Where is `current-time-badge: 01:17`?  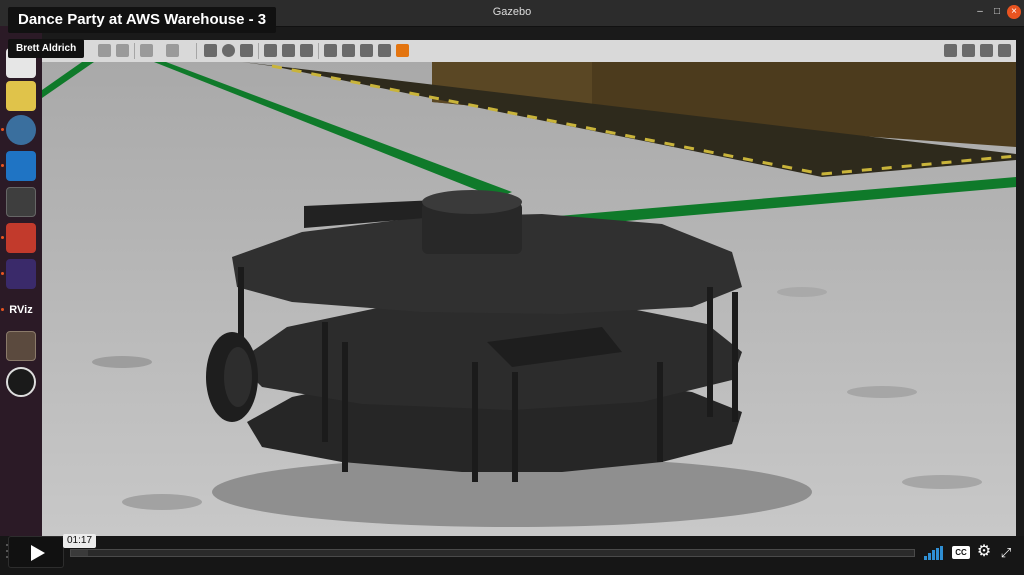 current-time-badge: 01:17 is located at coordinates (80, 541).